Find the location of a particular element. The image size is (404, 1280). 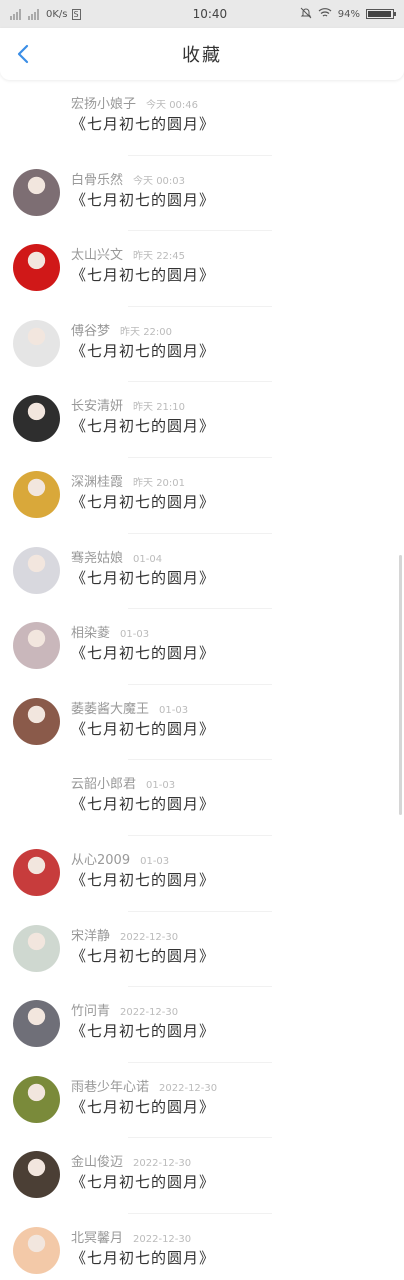

user-name: 萎萎酱大魔王 is located at coordinates (110, 709).